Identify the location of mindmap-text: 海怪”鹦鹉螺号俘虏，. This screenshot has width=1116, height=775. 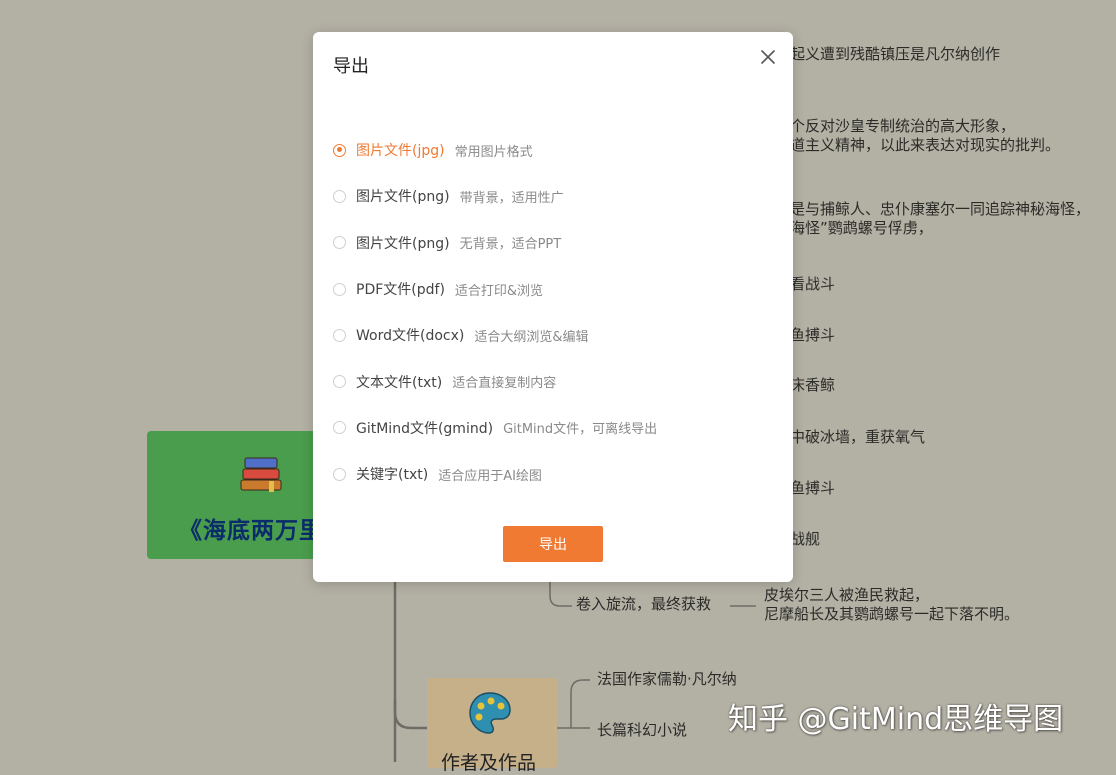
(861, 228).